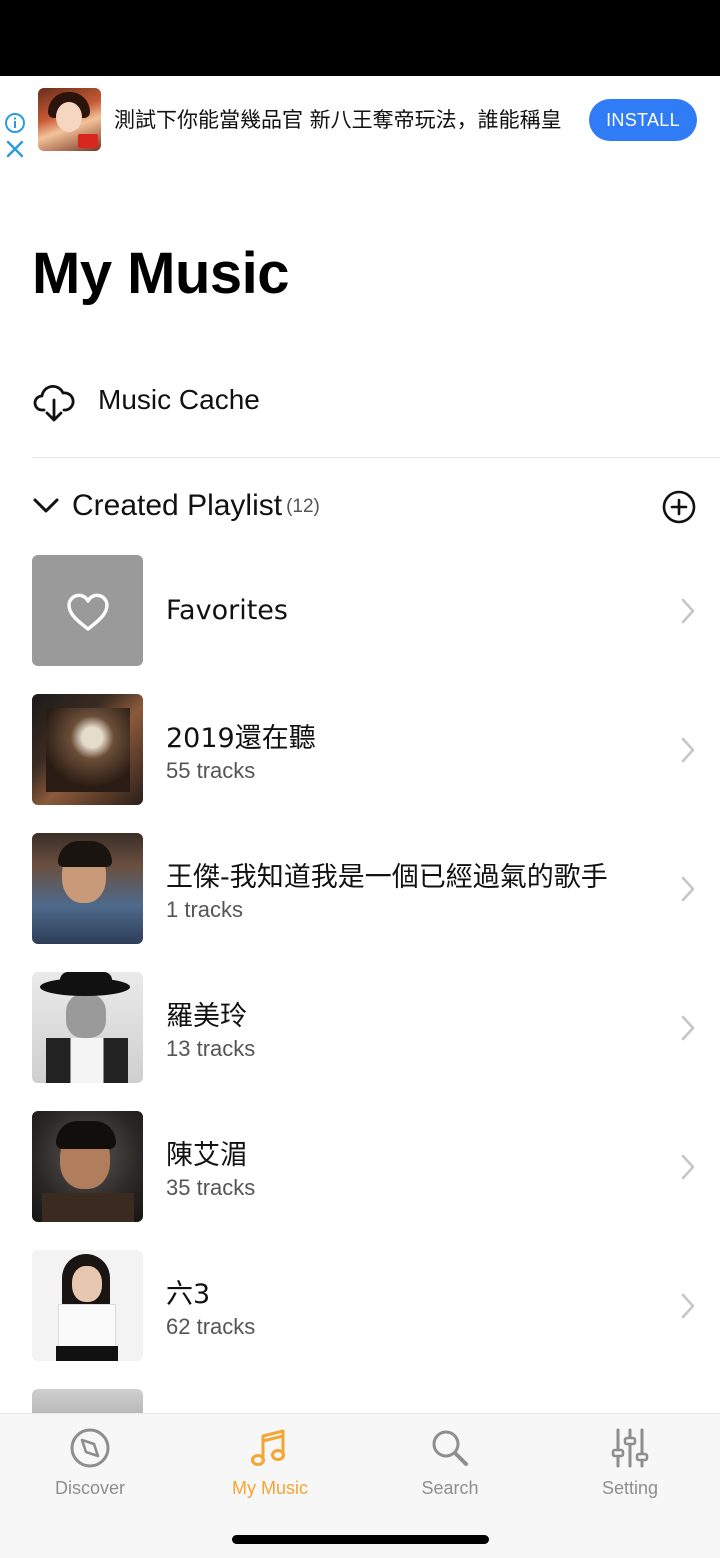  I want to click on tab-label: Search, so click(450, 1488).